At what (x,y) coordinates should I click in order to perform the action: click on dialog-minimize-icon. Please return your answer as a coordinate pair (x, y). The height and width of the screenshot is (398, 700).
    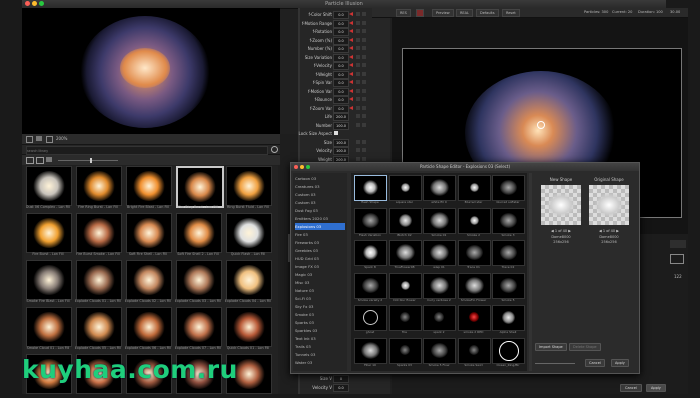
    Looking at the image, I should click on (302, 167).